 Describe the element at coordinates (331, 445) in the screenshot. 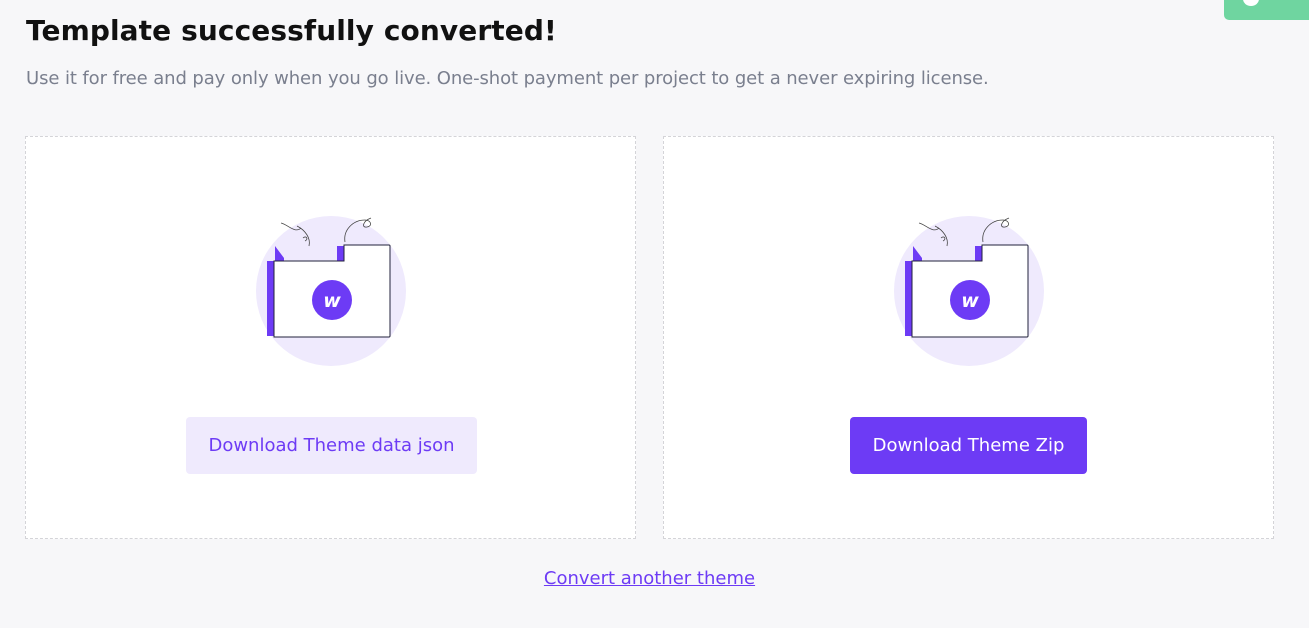

I see `download-theme-json-button: Download Theme data json` at that location.